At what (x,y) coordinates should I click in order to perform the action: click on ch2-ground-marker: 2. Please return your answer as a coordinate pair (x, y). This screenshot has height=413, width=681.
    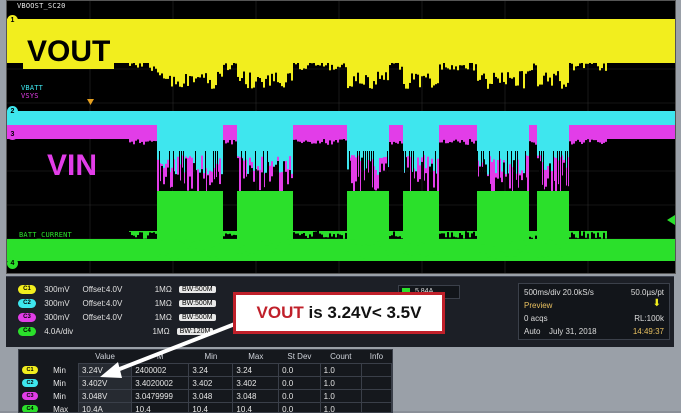
    Looking at the image, I should click on (12, 111).